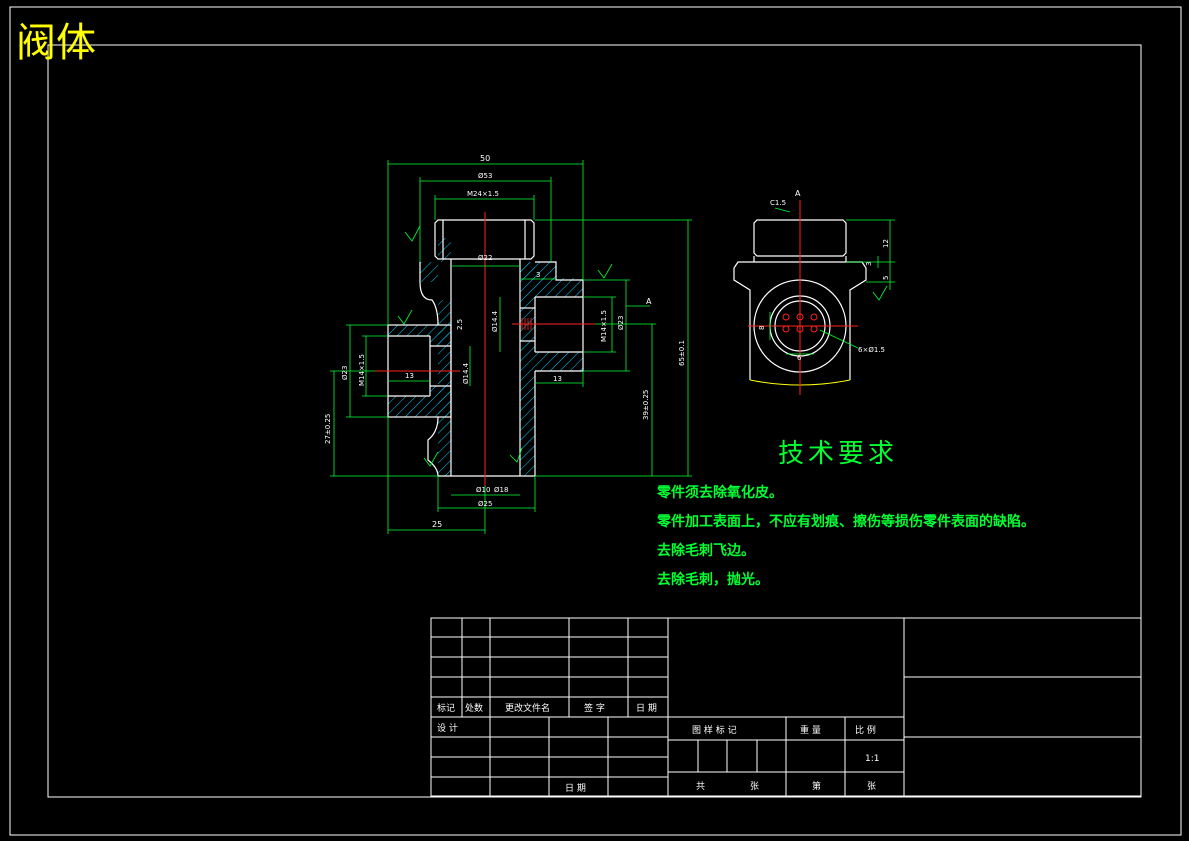 The image size is (1189, 841). Describe the element at coordinates (762, 328) in the screenshot. I see `dim-8: 8` at that location.